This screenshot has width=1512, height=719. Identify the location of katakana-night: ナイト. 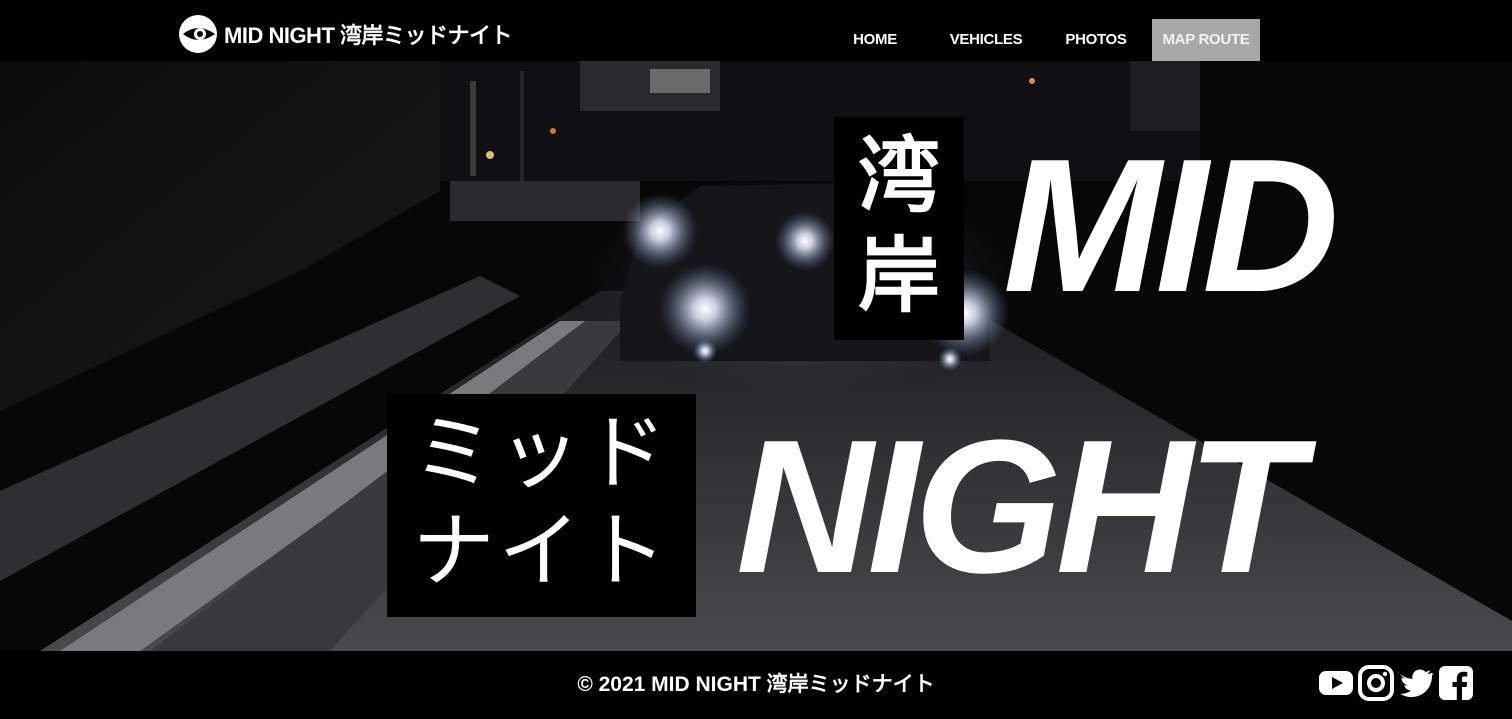
(541, 551).